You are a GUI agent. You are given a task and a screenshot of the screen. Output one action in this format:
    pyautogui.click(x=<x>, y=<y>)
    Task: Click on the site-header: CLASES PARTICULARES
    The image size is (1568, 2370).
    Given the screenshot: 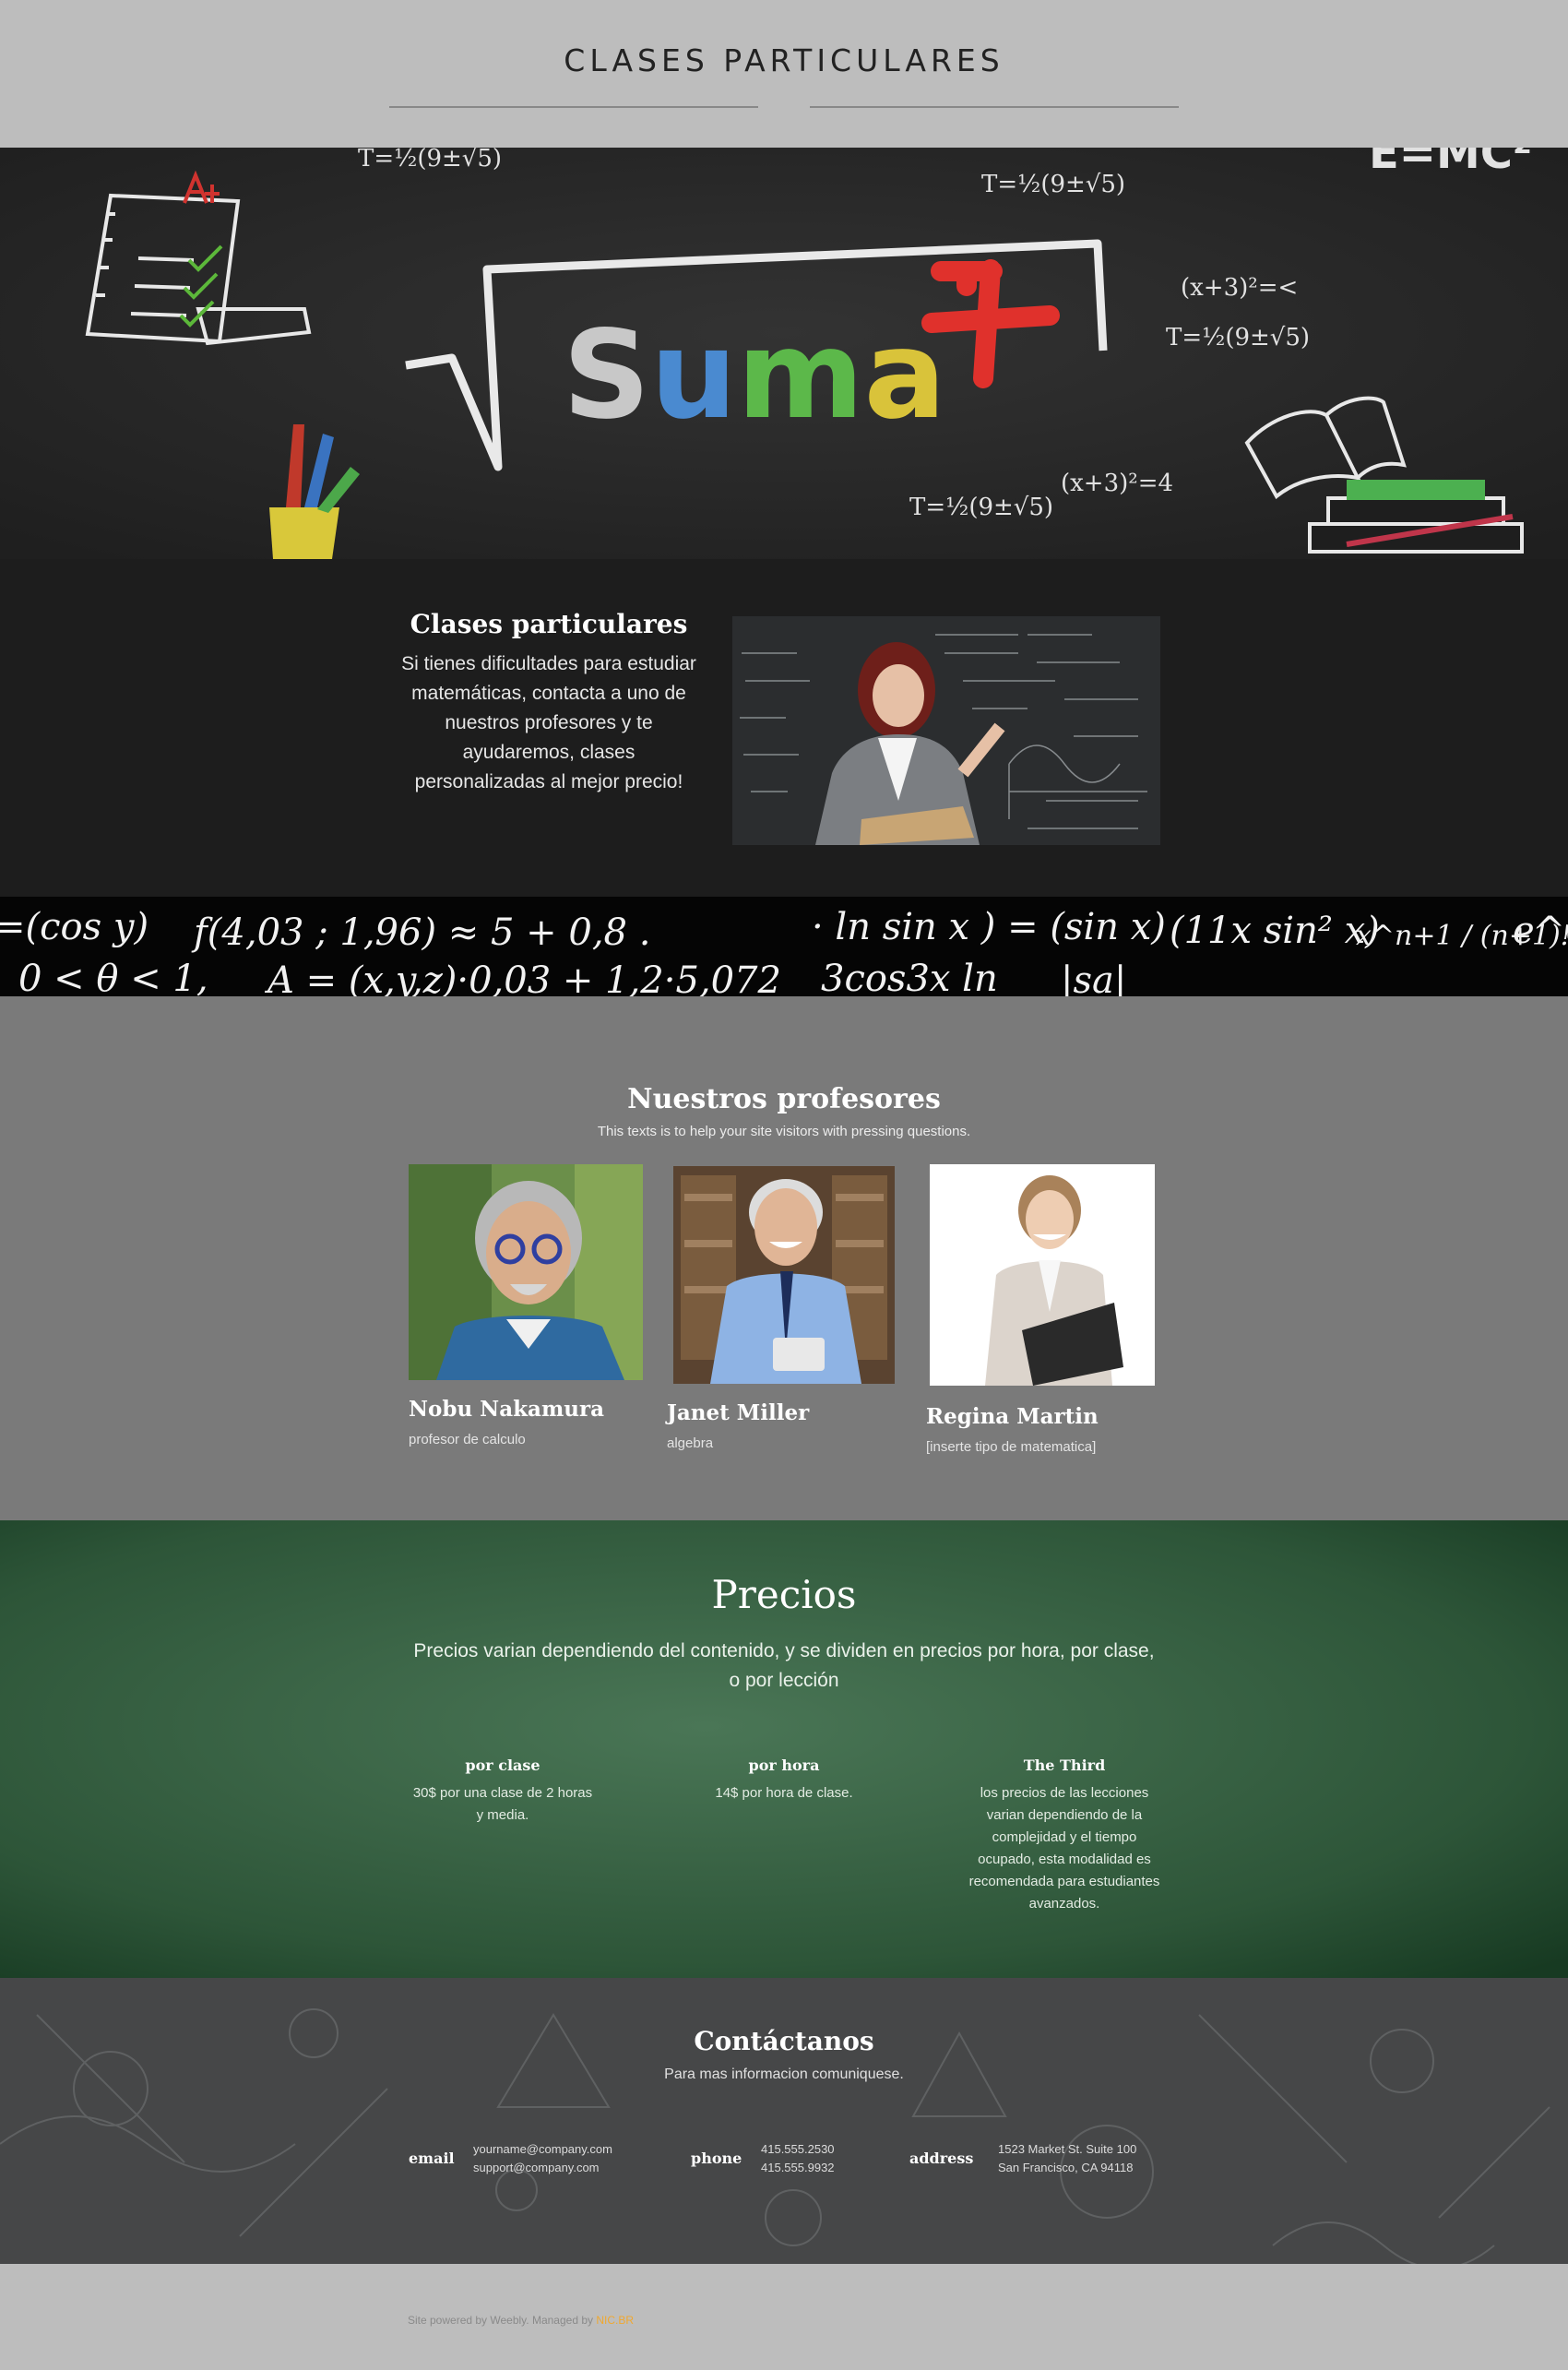 What is the action you would take?
    pyautogui.click(x=784, y=74)
    